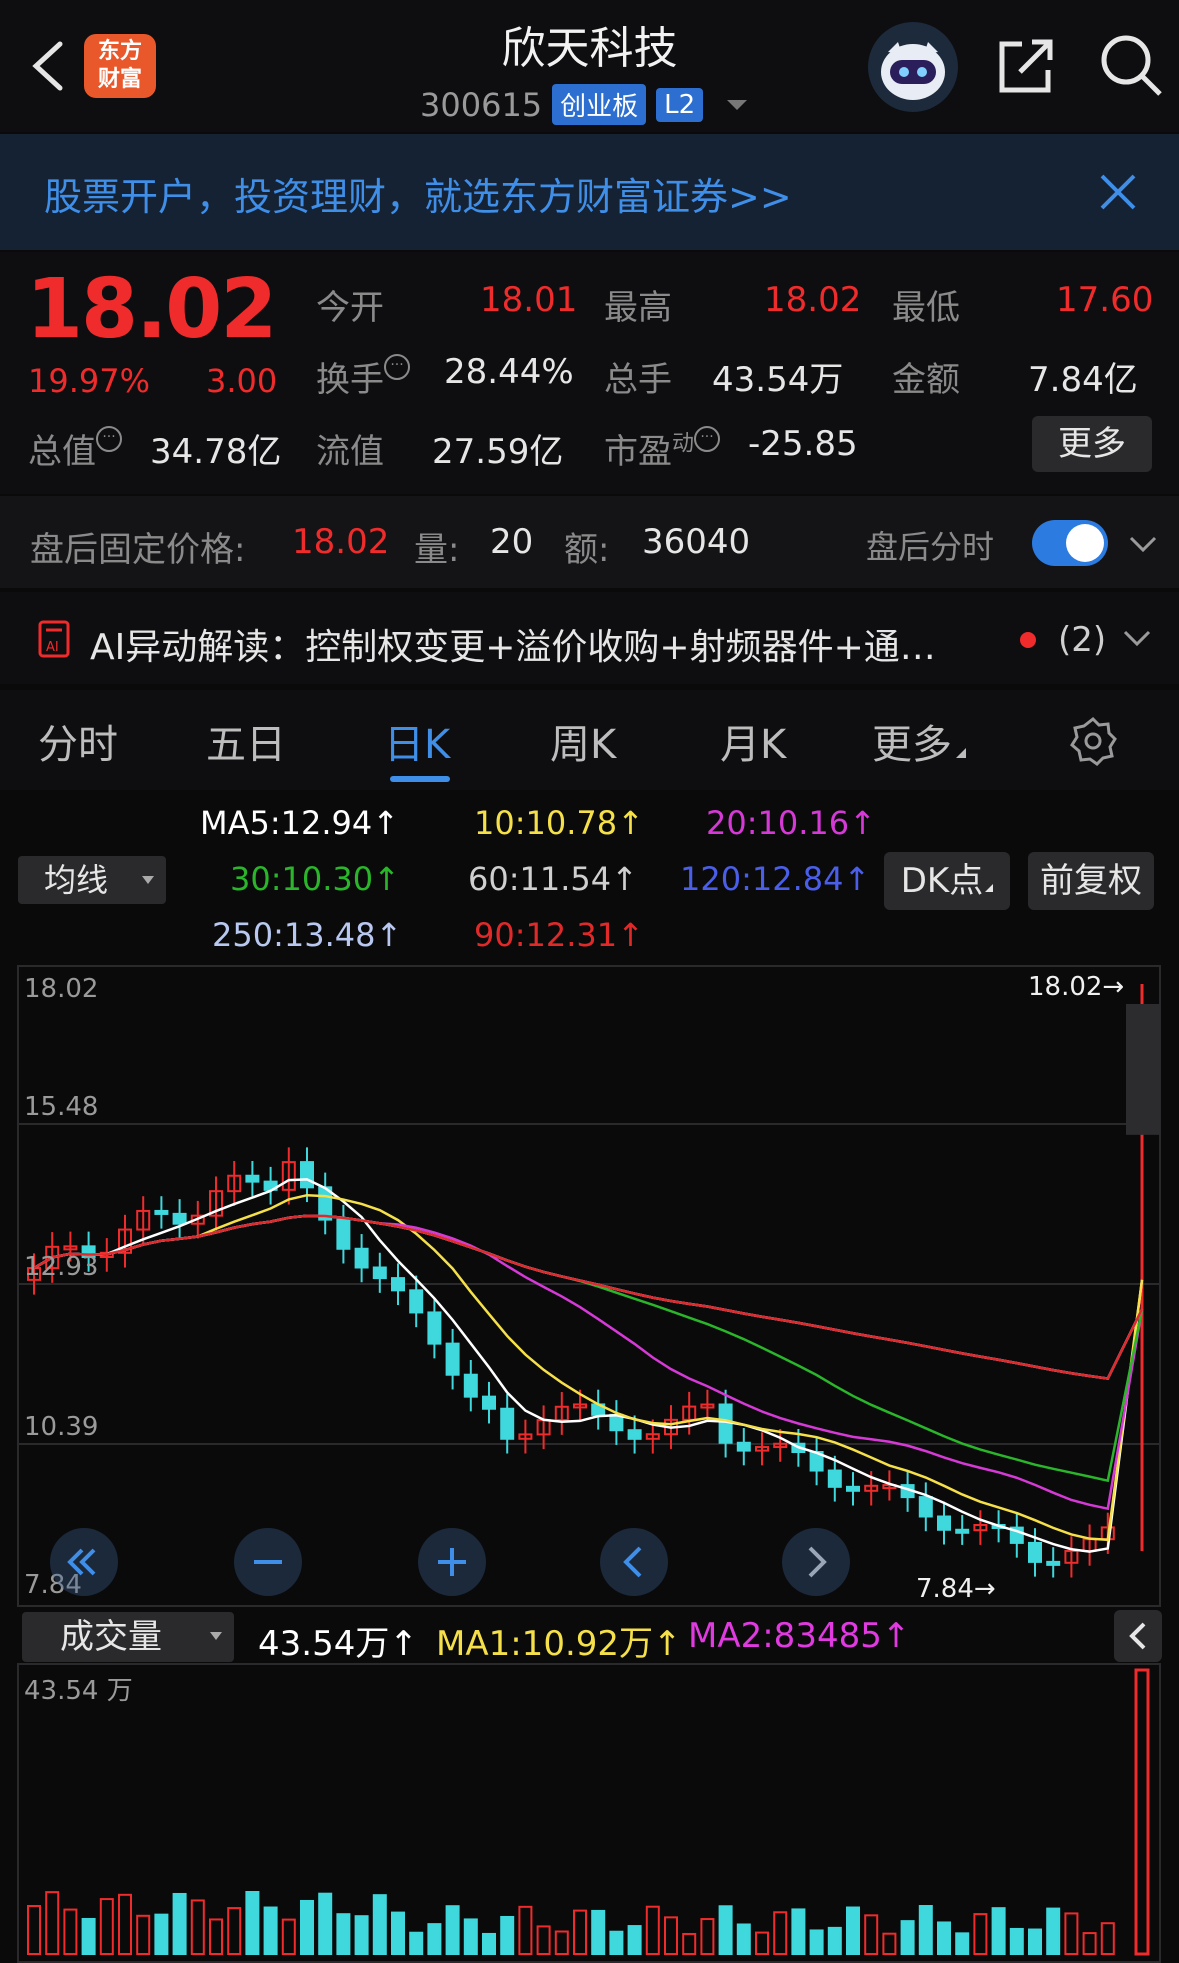  Describe the element at coordinates (498, 452) in the screenshot. I see `float-value: 27.59亿` at that location.